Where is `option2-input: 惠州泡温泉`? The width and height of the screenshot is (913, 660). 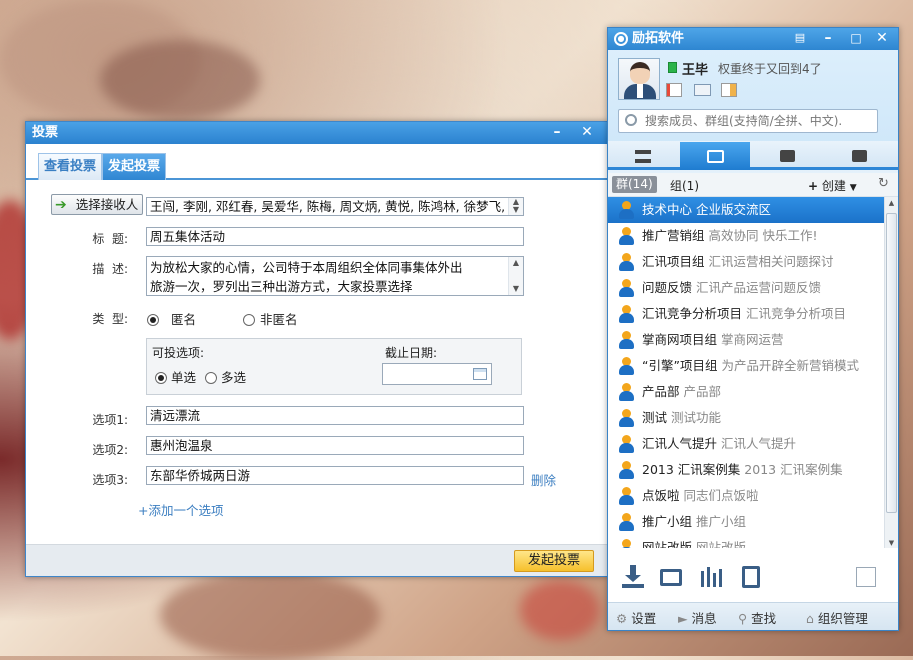
option2-input: 惠州泡温泉 is located at coordinates (335, 445).